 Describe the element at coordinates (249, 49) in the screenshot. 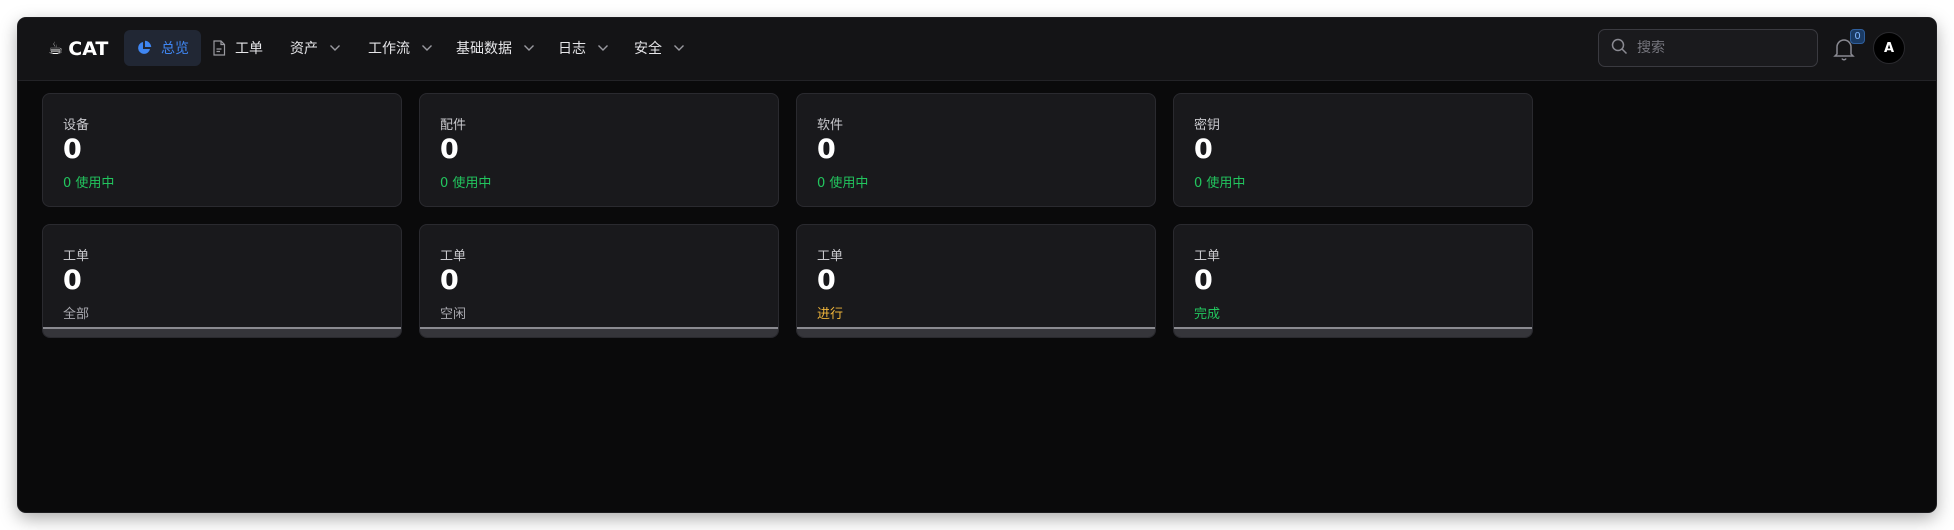

I see `nav-workorder-label: 工单` at that location.